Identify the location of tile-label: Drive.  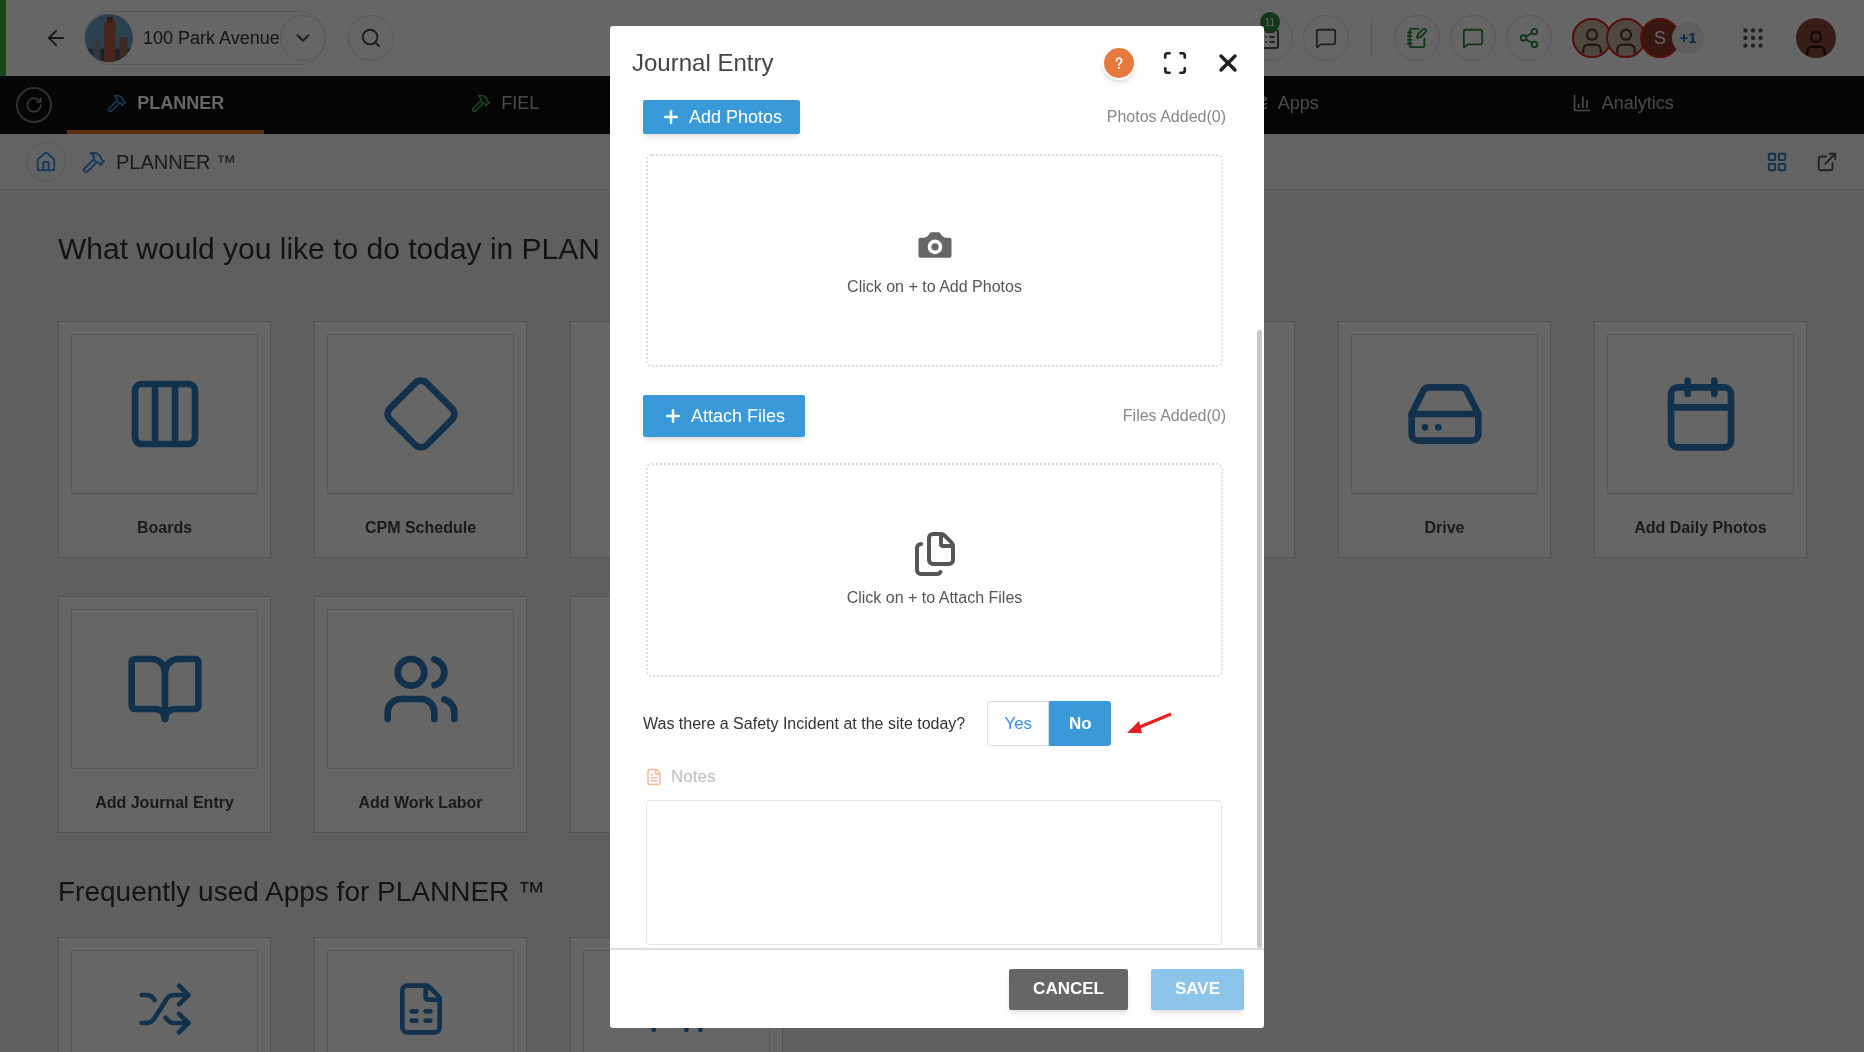
(1444, 528).